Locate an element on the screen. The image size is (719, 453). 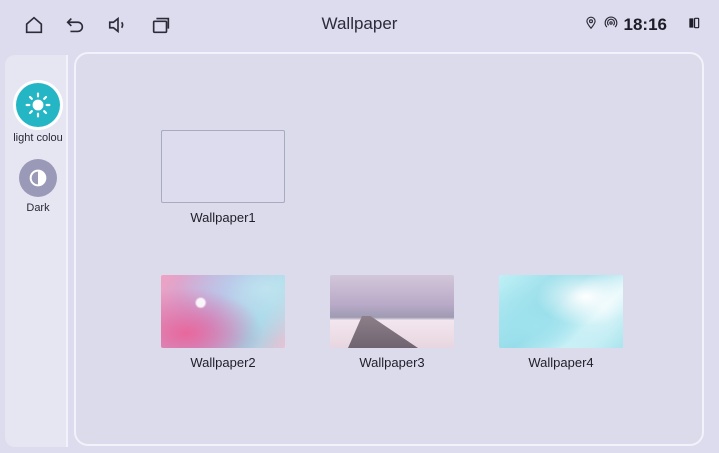
wallpaper-label-3: Wallpaper3 is located at coordinates (392, 362).